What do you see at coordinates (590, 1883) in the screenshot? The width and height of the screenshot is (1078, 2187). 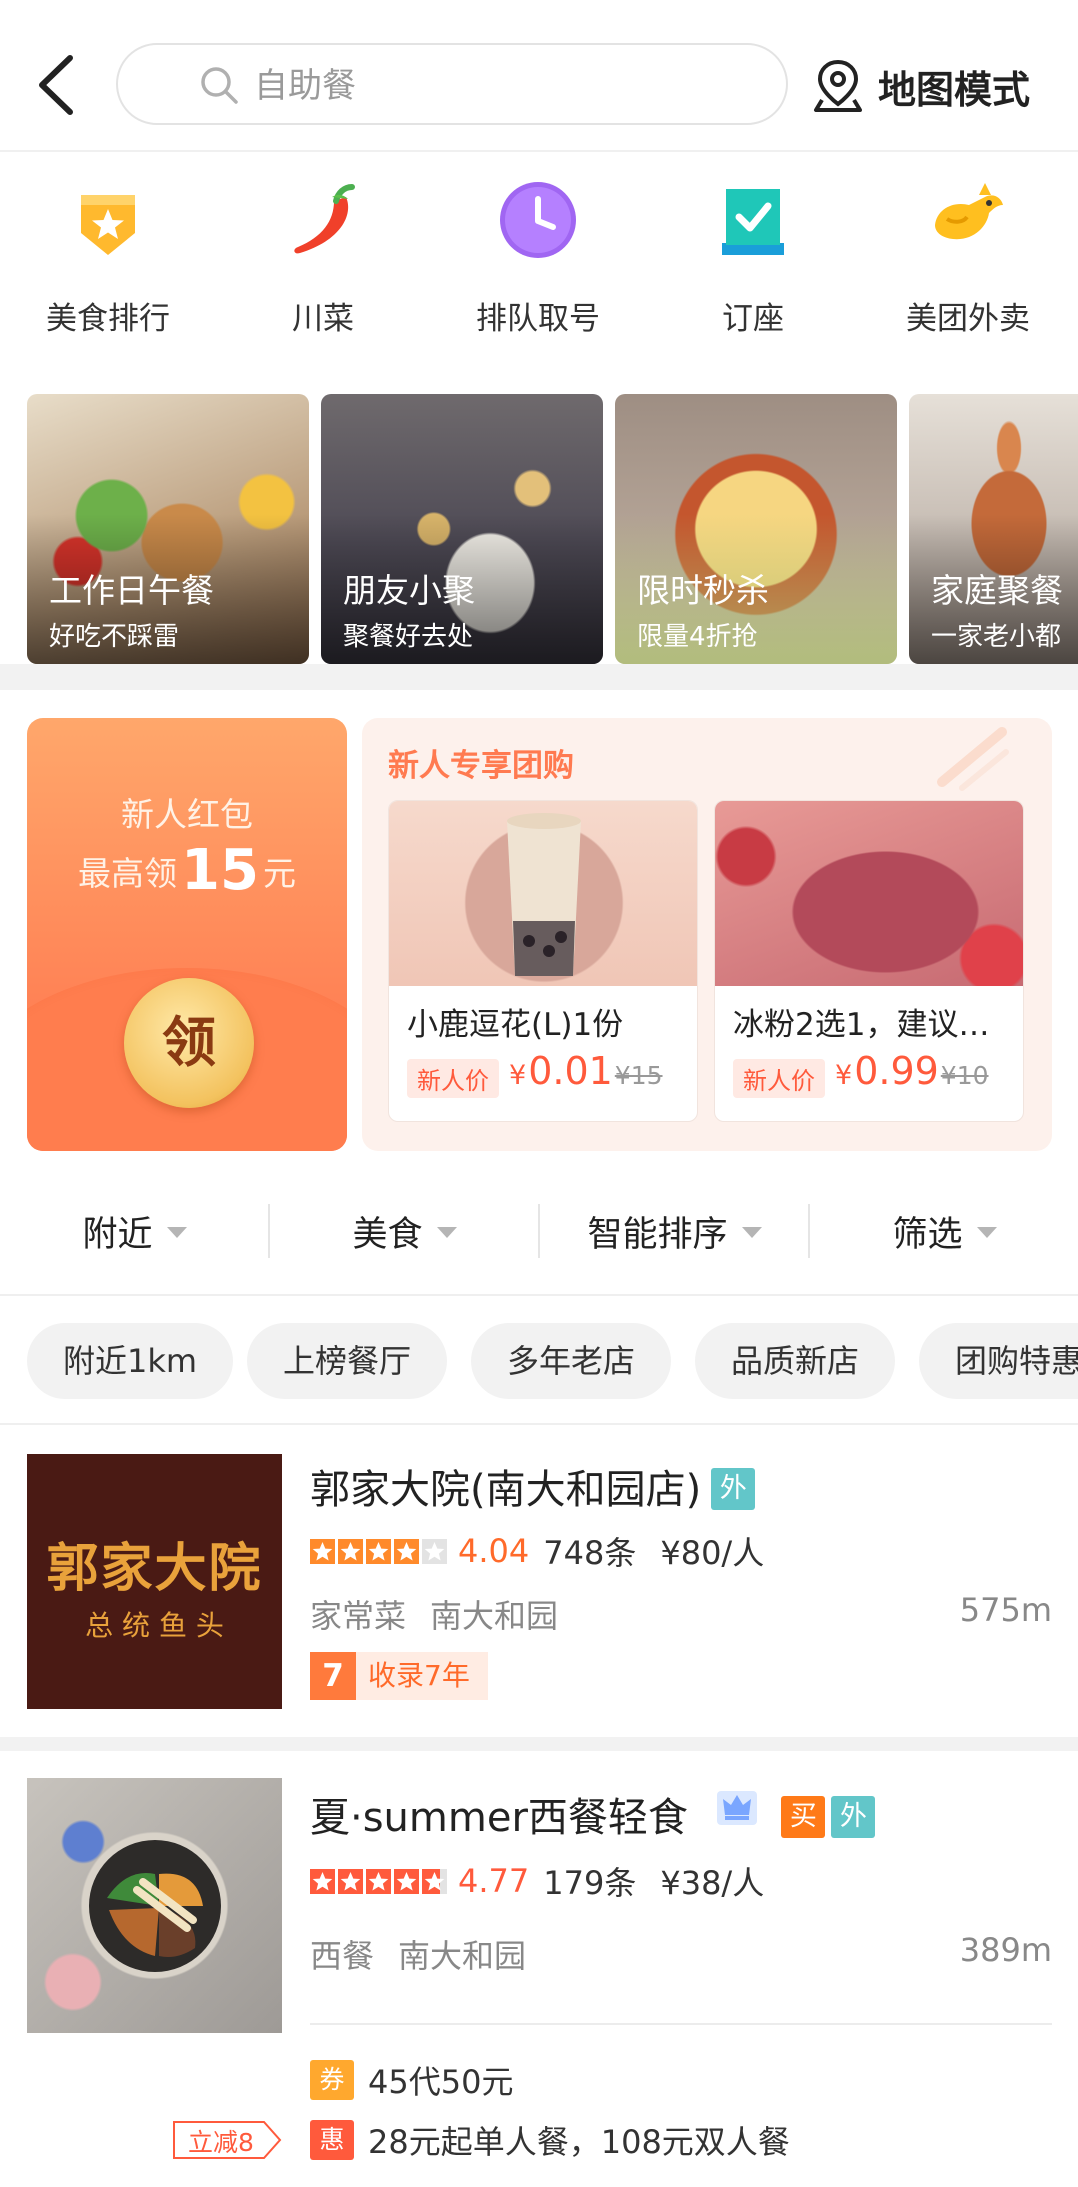 I see `review-count: 179条` at bounding box center [590, 1883].